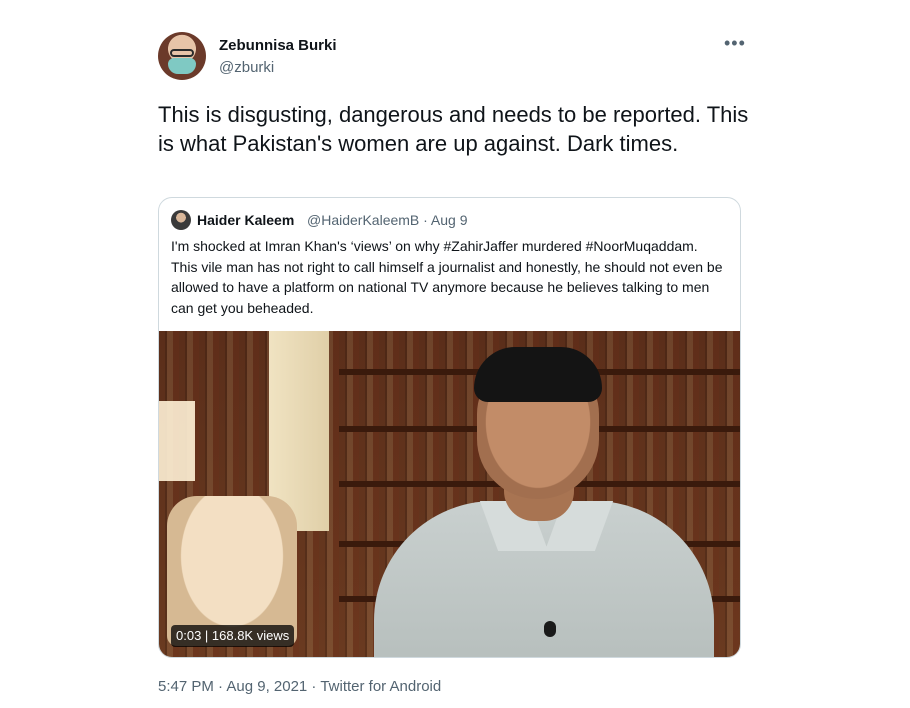 The height and width of the screenshot is (708, 910). I want to click on quoted-author-avatar, so click(181, 220).